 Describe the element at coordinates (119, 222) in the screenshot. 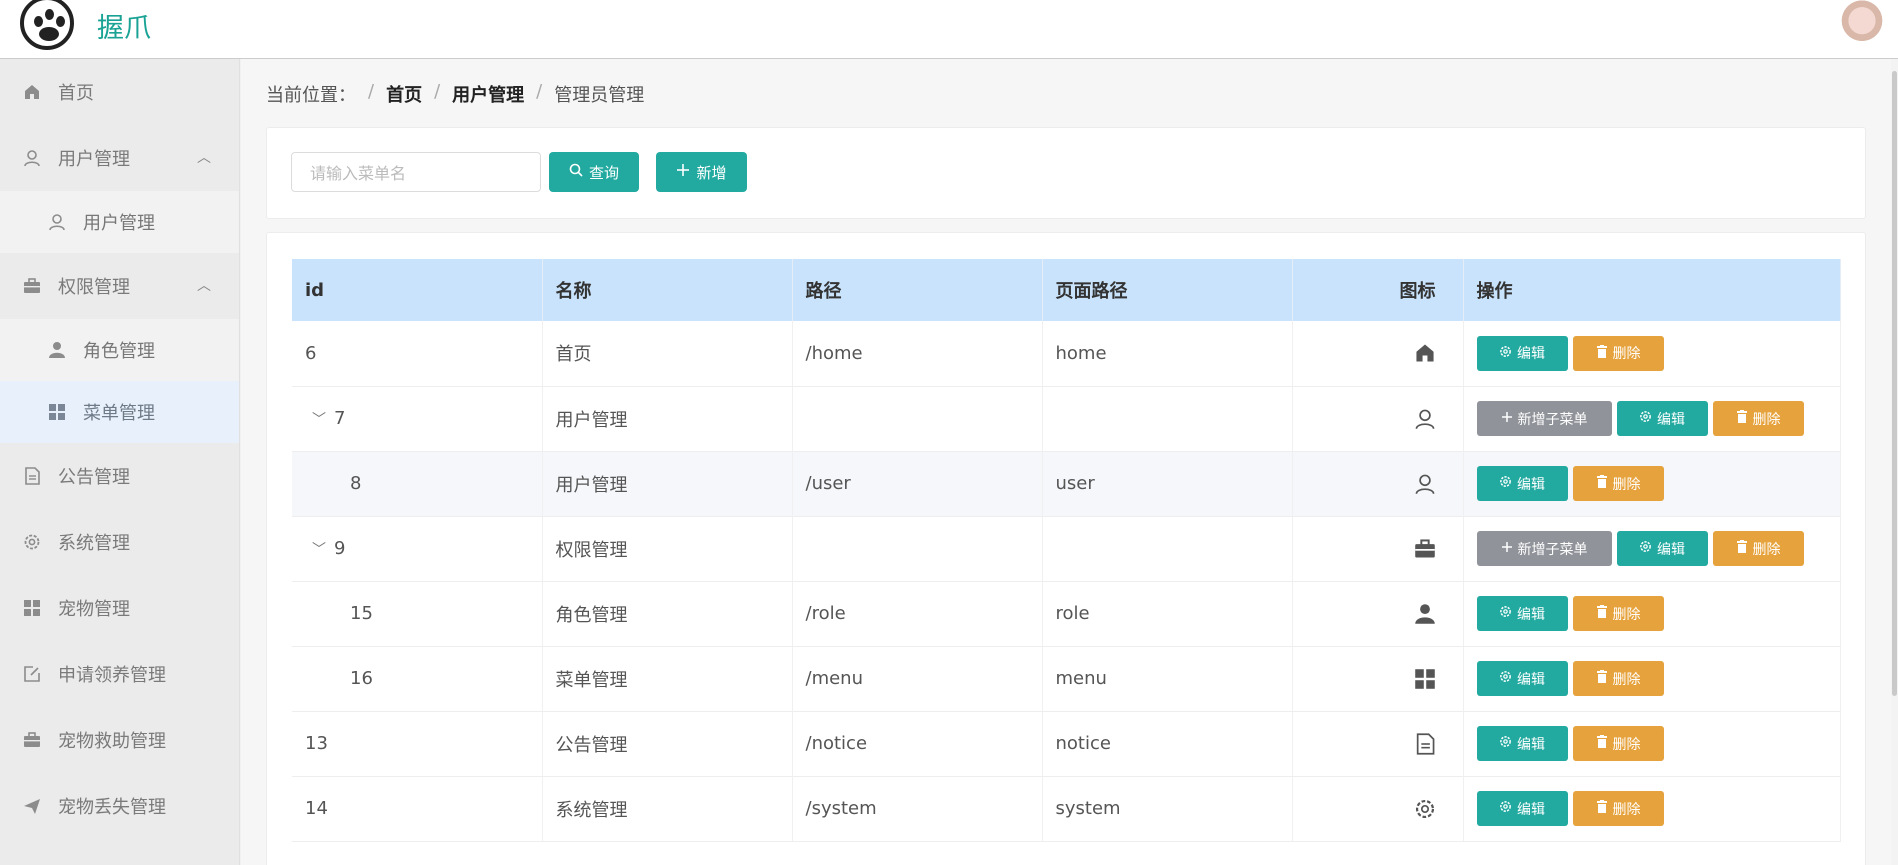

I see `sidebar-subitem-user: 用户管理` at that location.